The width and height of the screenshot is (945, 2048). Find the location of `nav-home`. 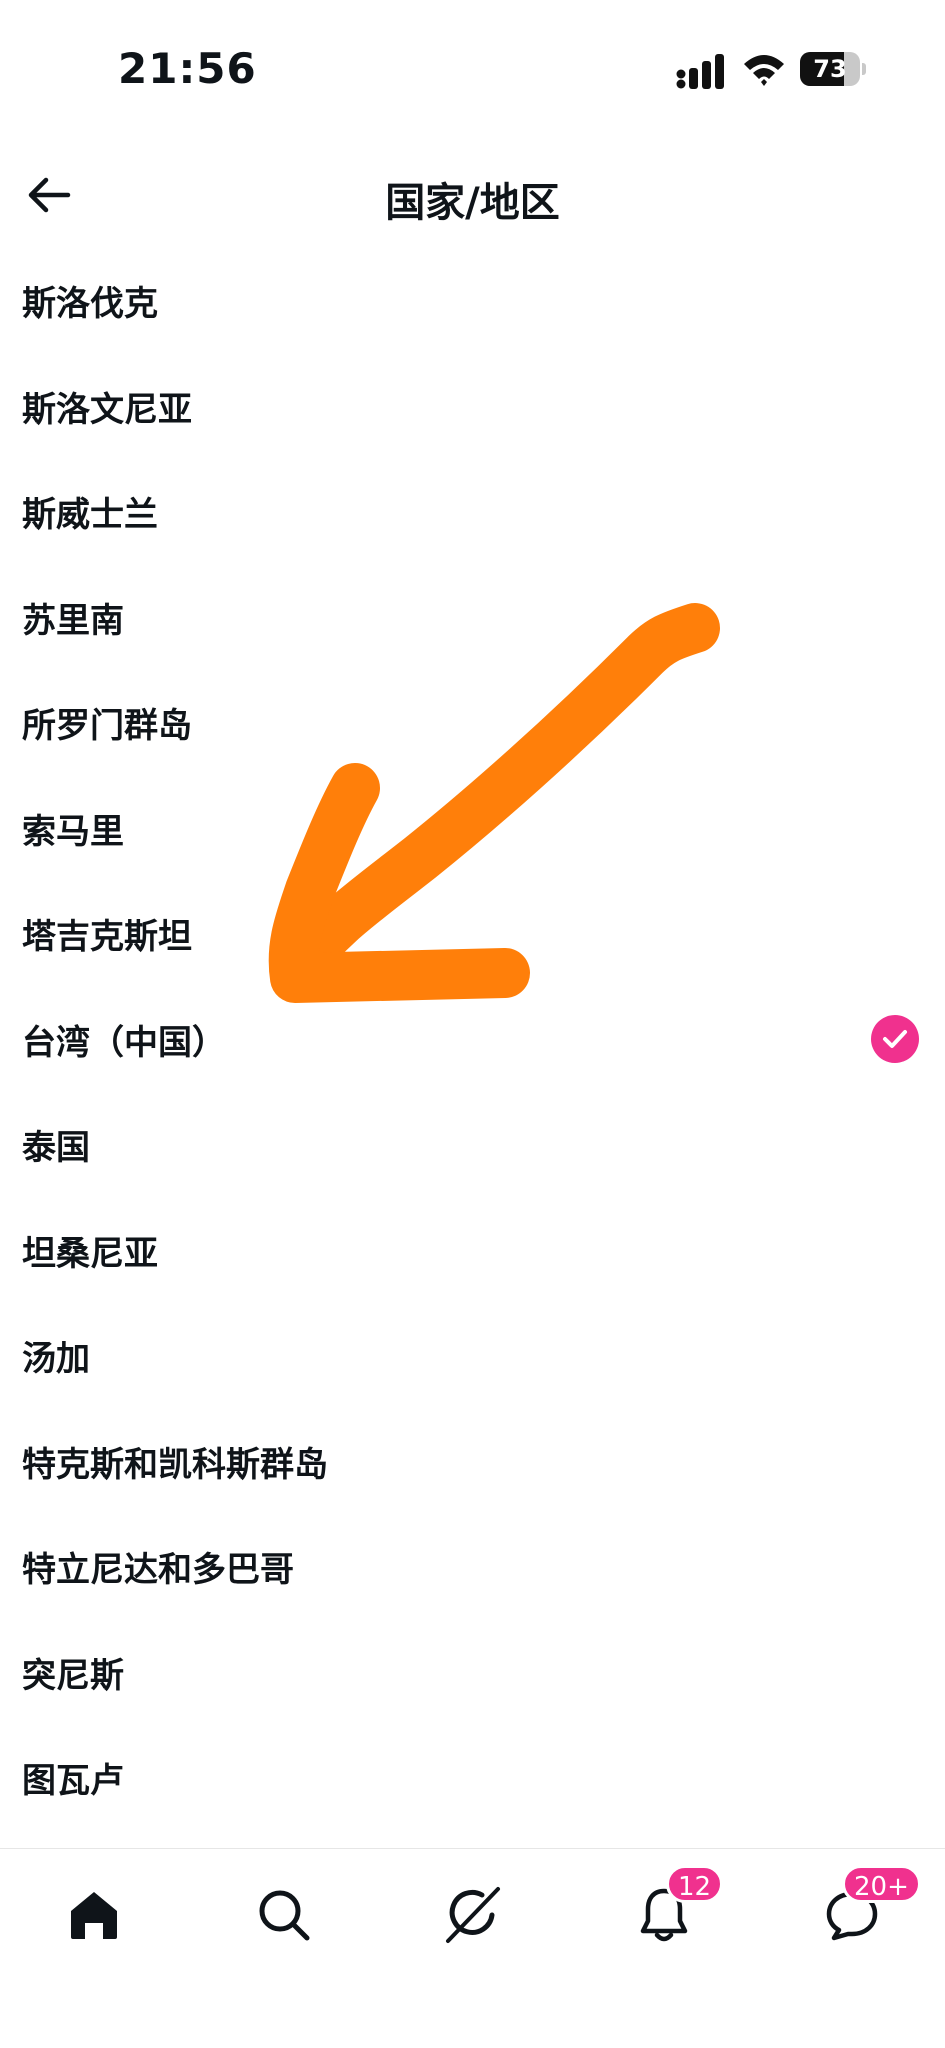

nav-home is located at coordinates (94, 1915).